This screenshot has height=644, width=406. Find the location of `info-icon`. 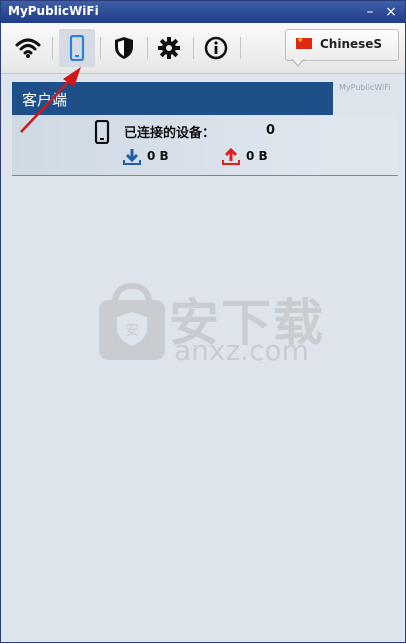

info-icon is located at coordinates (216, 48).